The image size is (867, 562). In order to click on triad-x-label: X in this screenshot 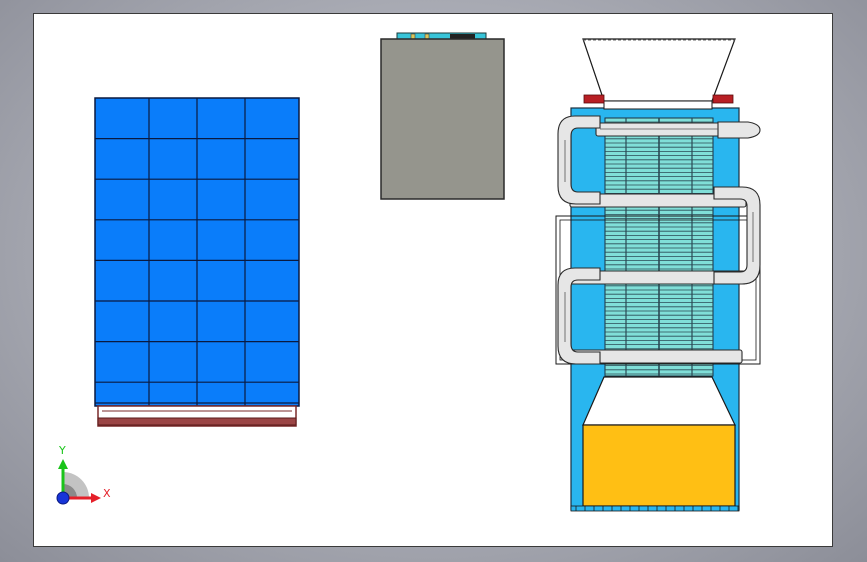, I will do `click(107, 493)`.